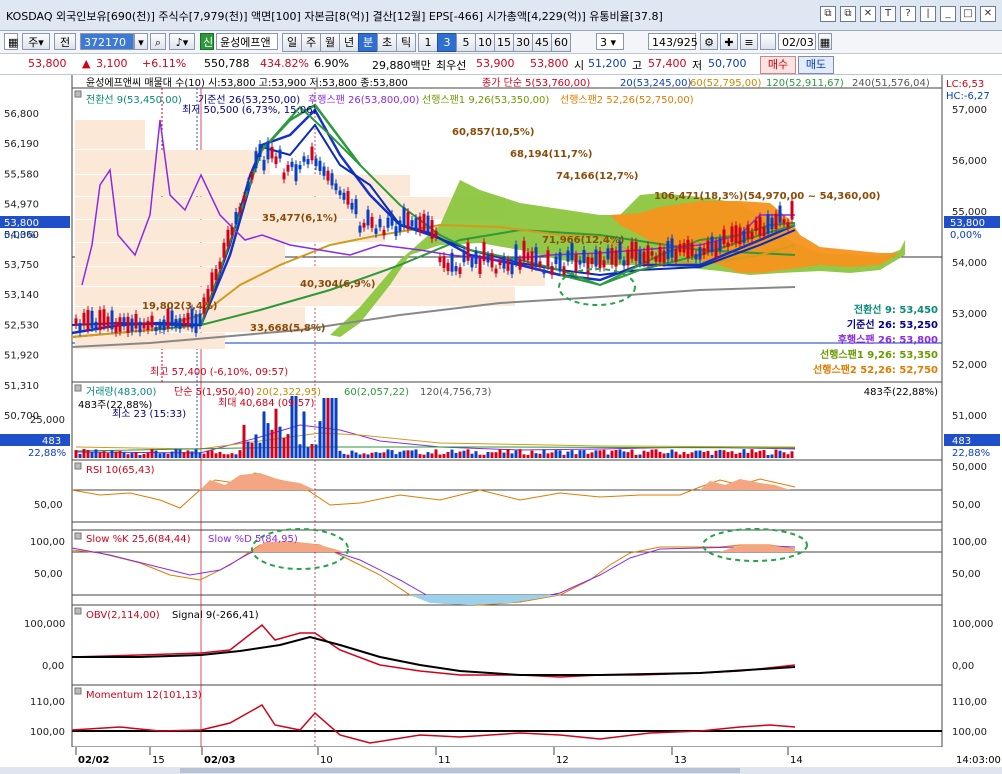 The width and height of the screenshot is (1002, 774). Describe the element at coordinates (292, 42) in the screenshot. I see `period-button-0: 일` at that location.